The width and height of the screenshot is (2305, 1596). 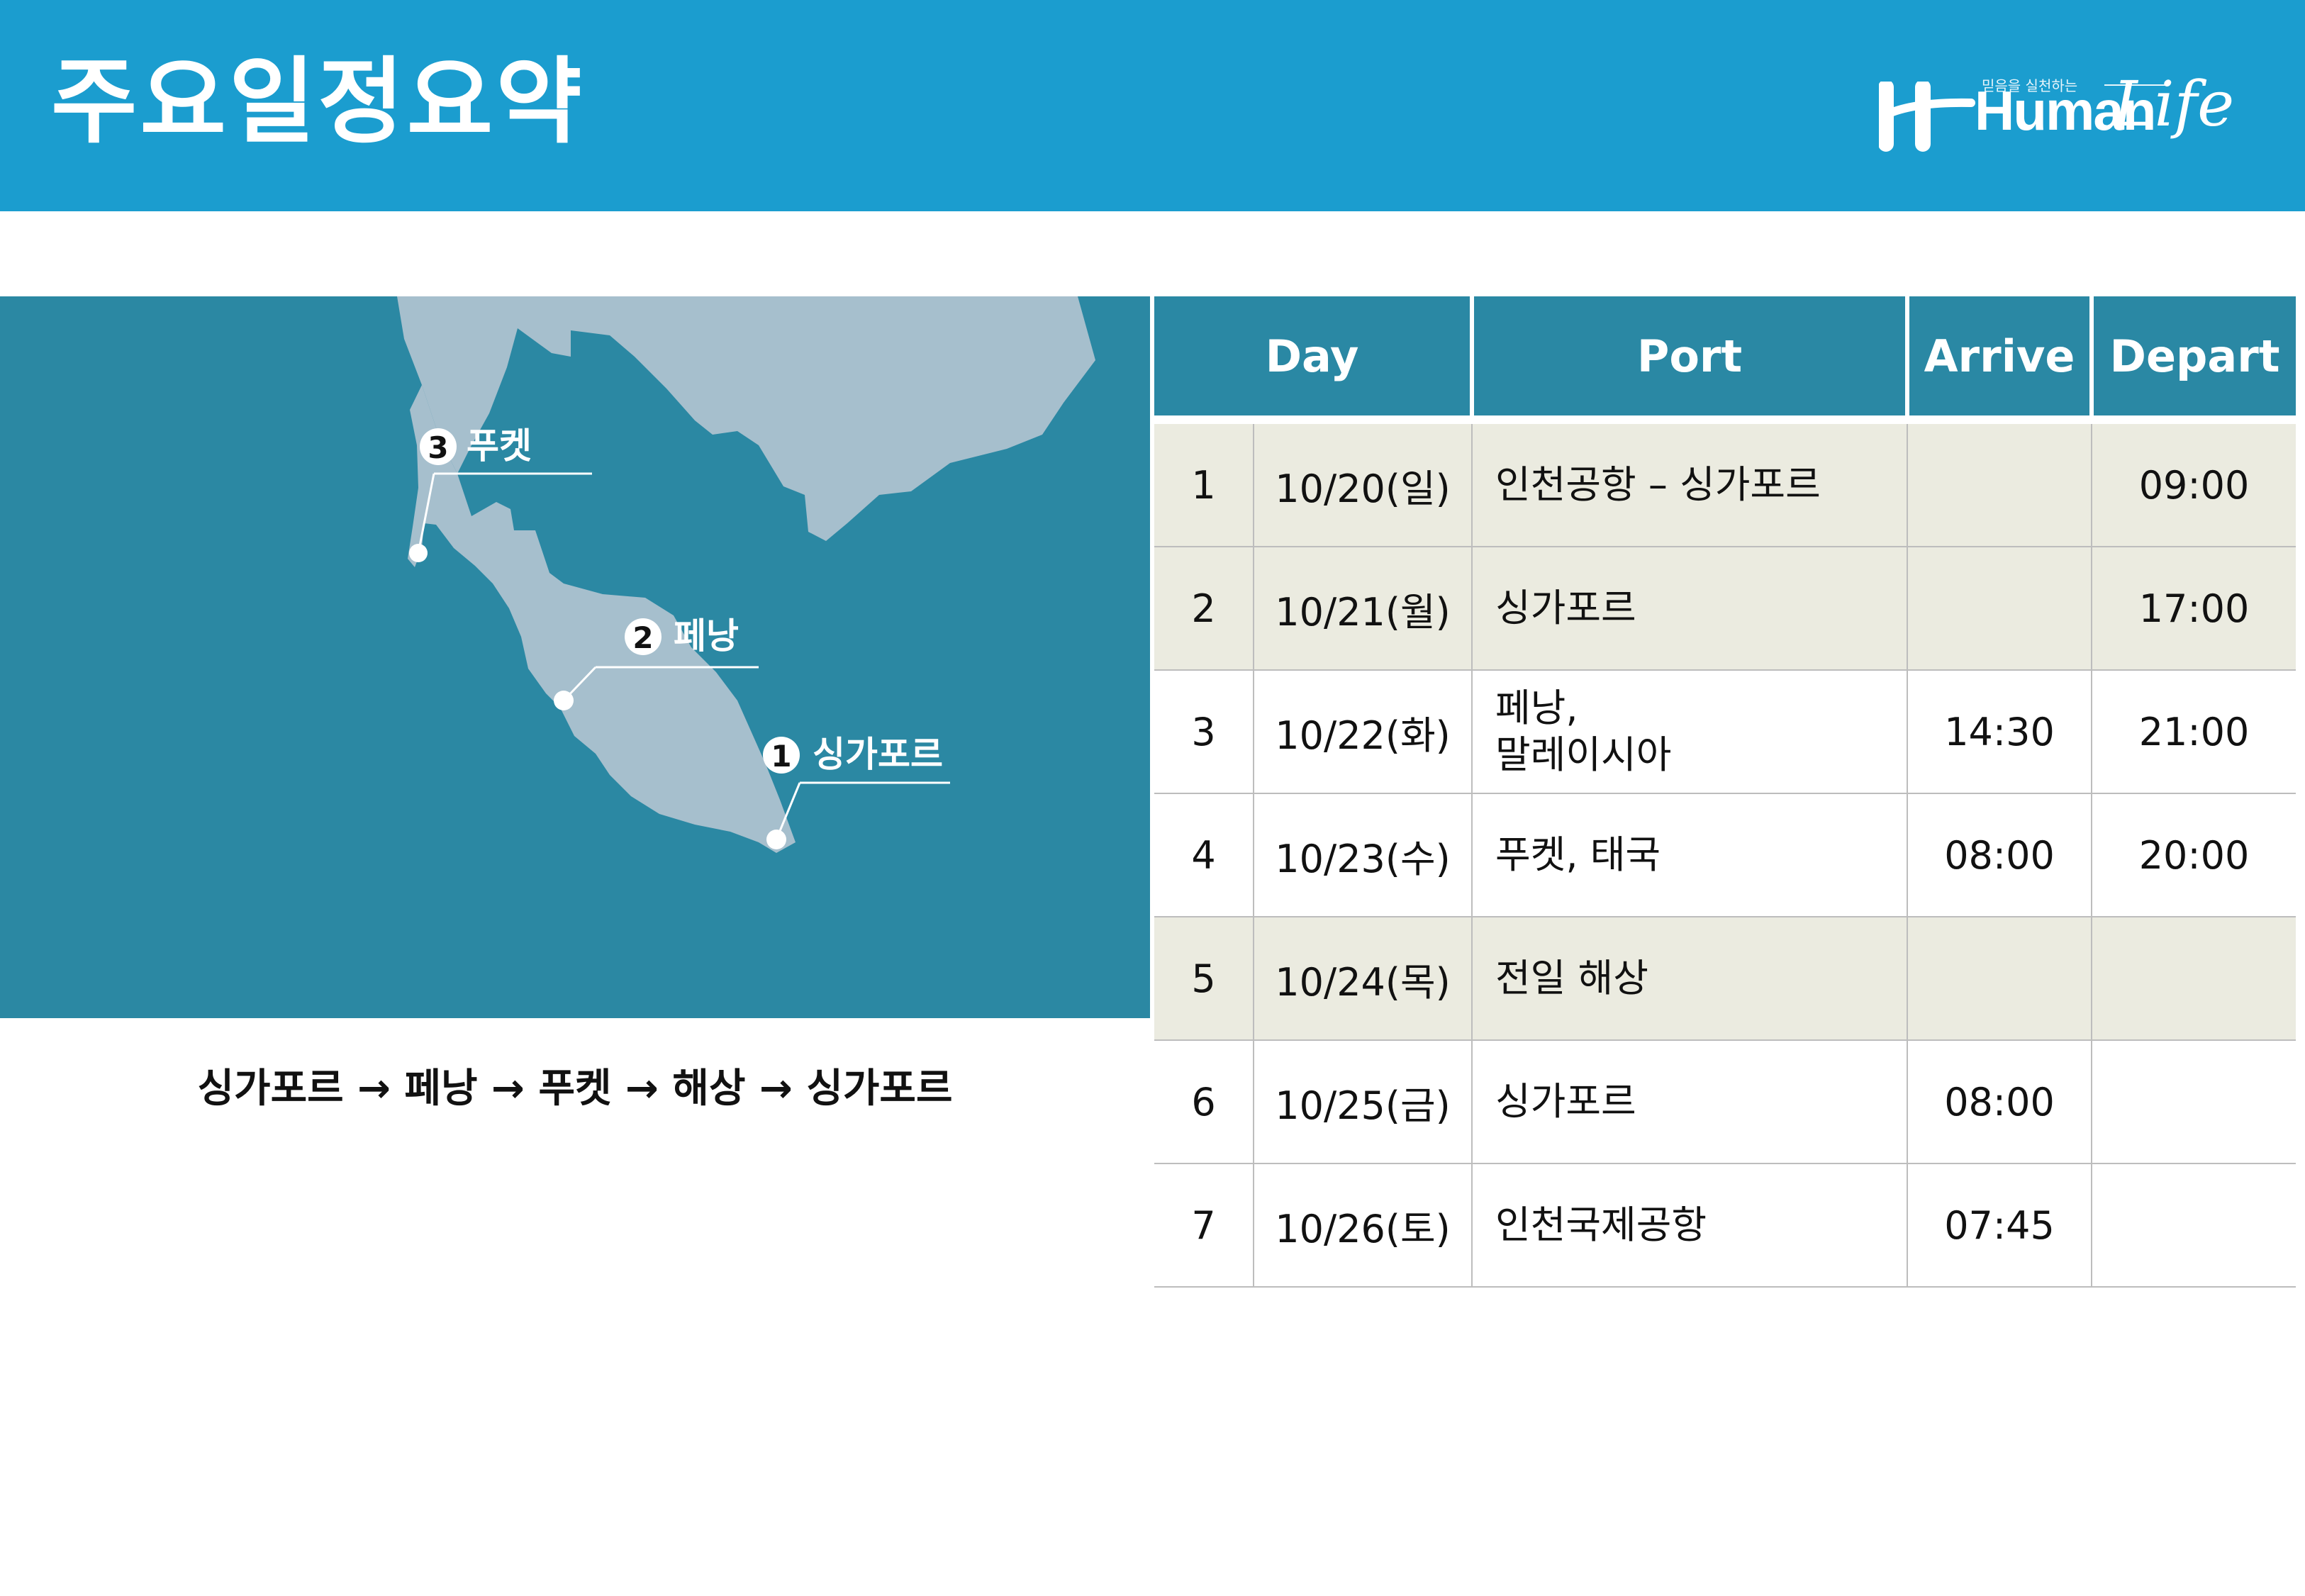 What do you see at coordinates (2193, 609) in the screenshot?
I see `depart-cell: 17:00` at bounding box center [2193, 609].